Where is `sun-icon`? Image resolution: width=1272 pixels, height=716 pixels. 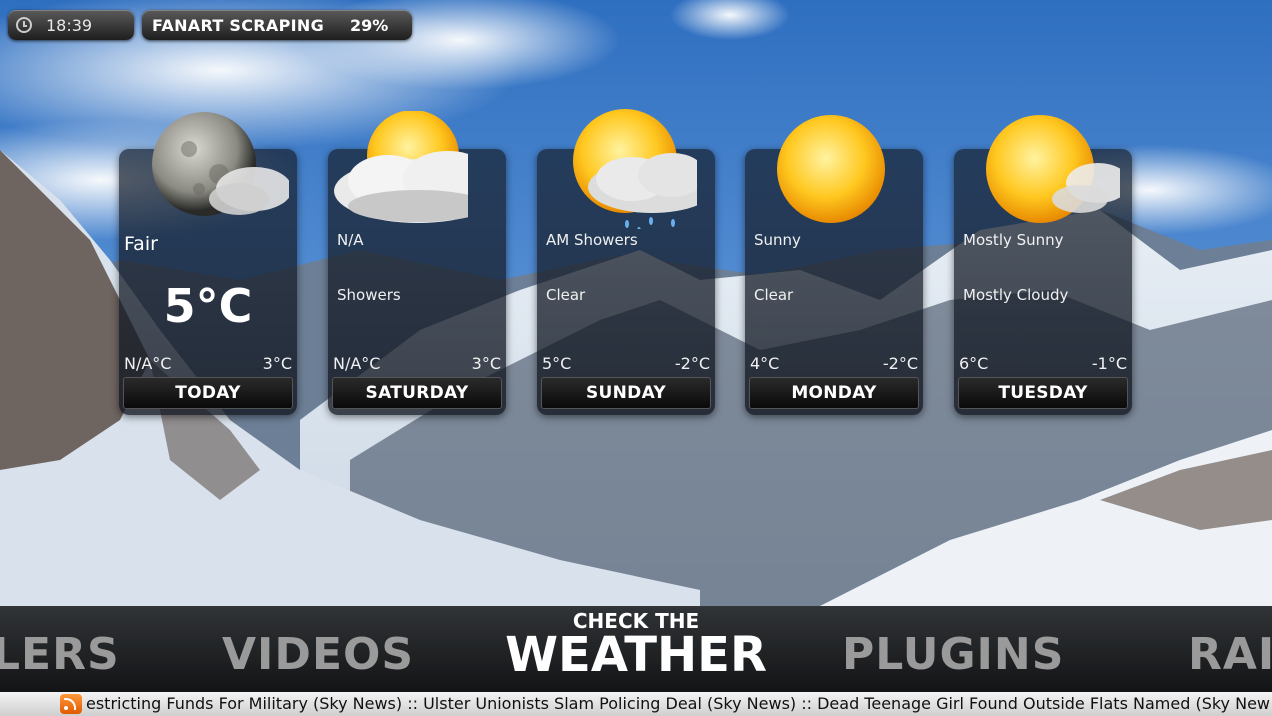
sun-icon is located at coordinates (831, 169).